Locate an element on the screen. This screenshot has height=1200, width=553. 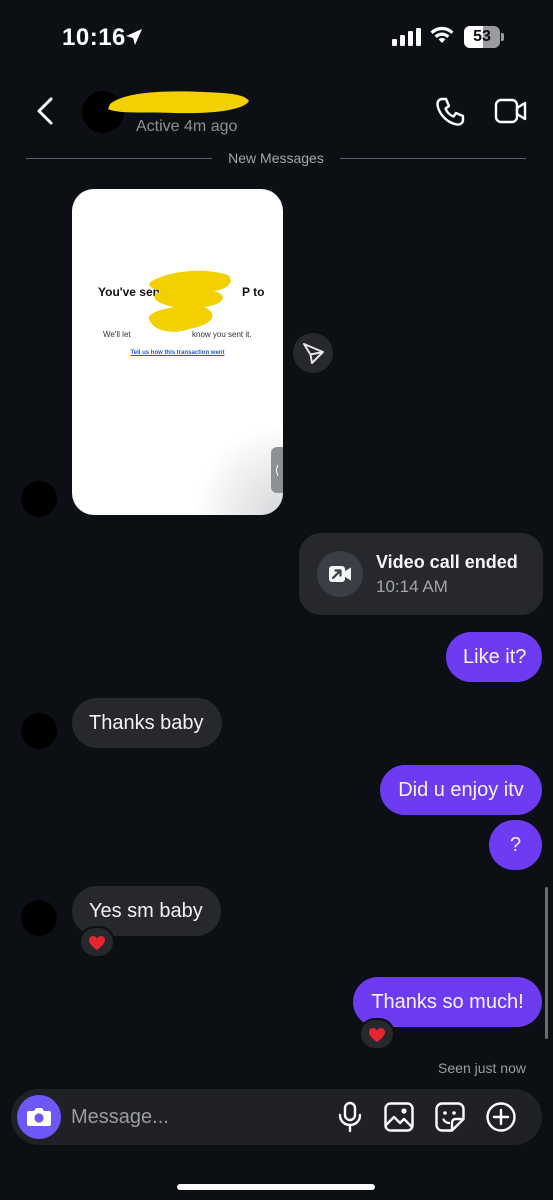
call-card-title: Video call ended is located at coordinates (447, 562).